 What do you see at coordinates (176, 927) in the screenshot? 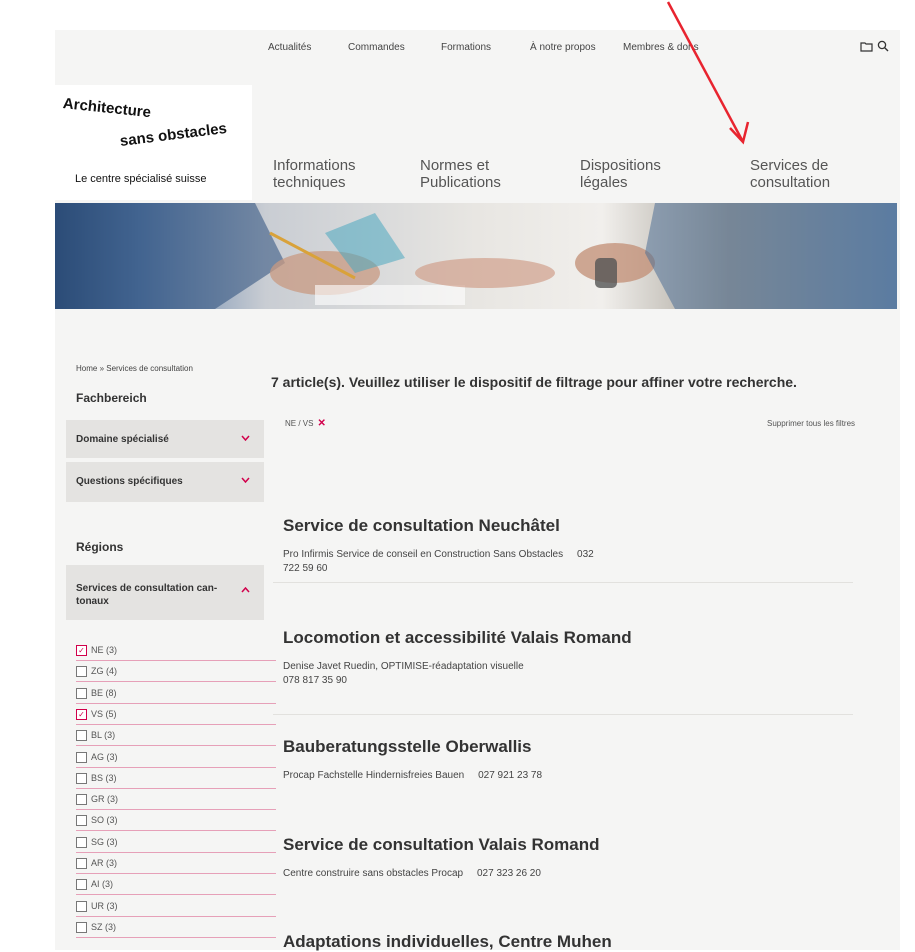
I see `canton-checkbox-row: SZ (3)` at bounding box center [176, 927].